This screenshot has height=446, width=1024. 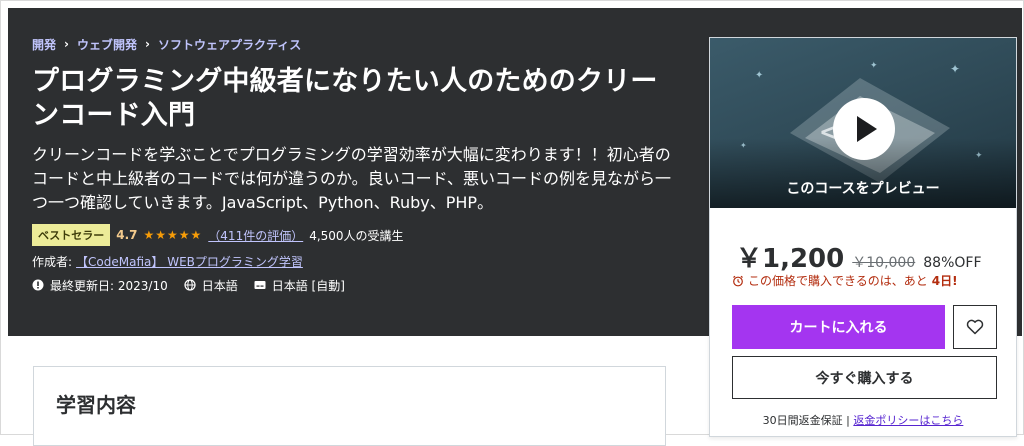 I want to click on sale-timer: この価格で購入できるのは、あと 4日!, so click(x=845, y=280).